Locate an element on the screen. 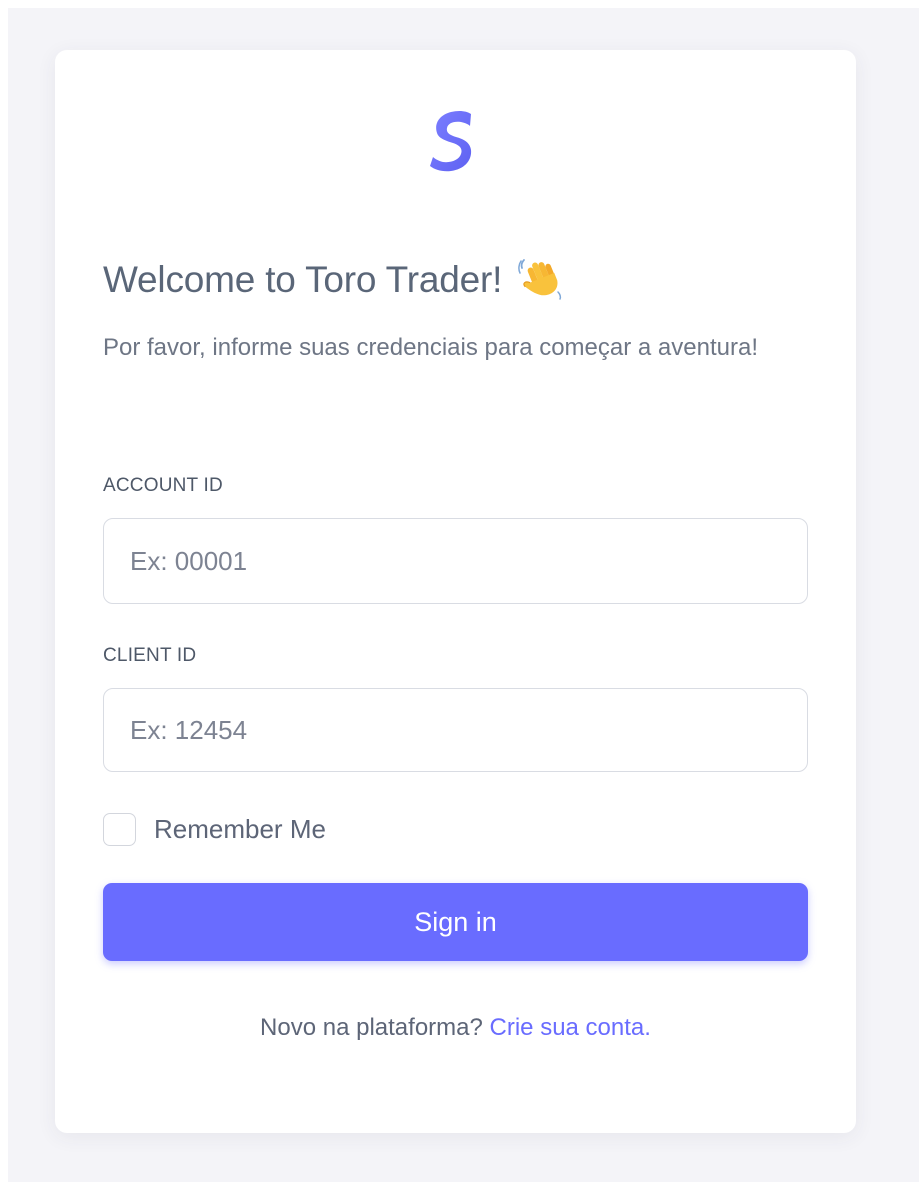 The height and width of the screenshot is (1182, 919). create-account-link: Crie sua conta. is located at coordinates (570, 1027).